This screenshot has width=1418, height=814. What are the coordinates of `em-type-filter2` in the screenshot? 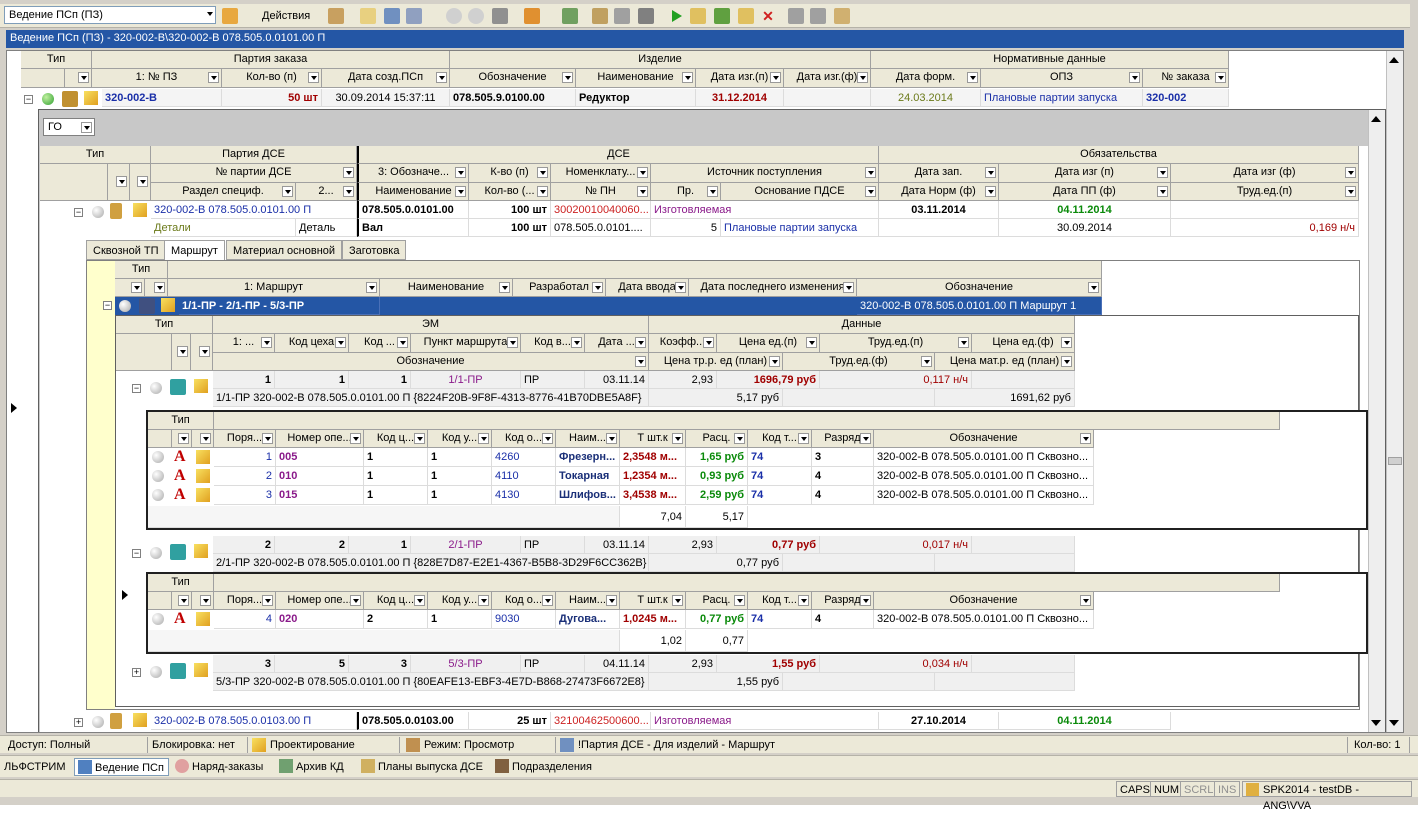 It's located at (202, 352).